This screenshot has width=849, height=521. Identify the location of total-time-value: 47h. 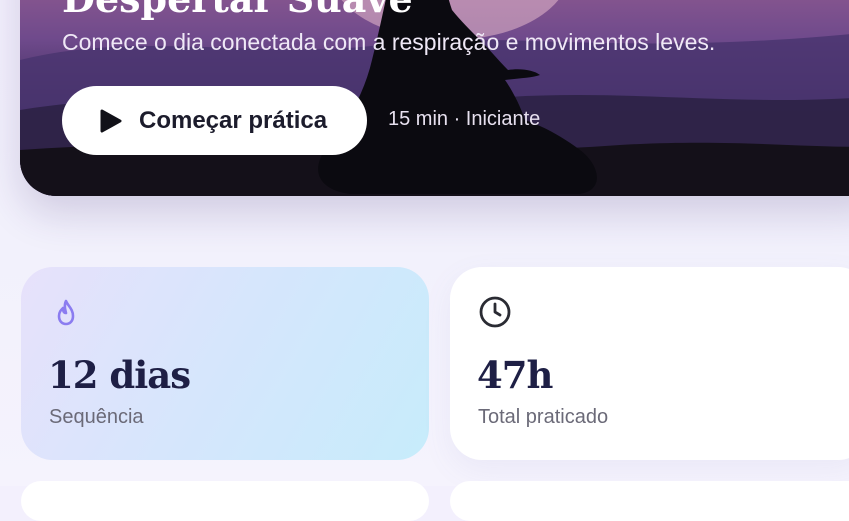
(515, 375).